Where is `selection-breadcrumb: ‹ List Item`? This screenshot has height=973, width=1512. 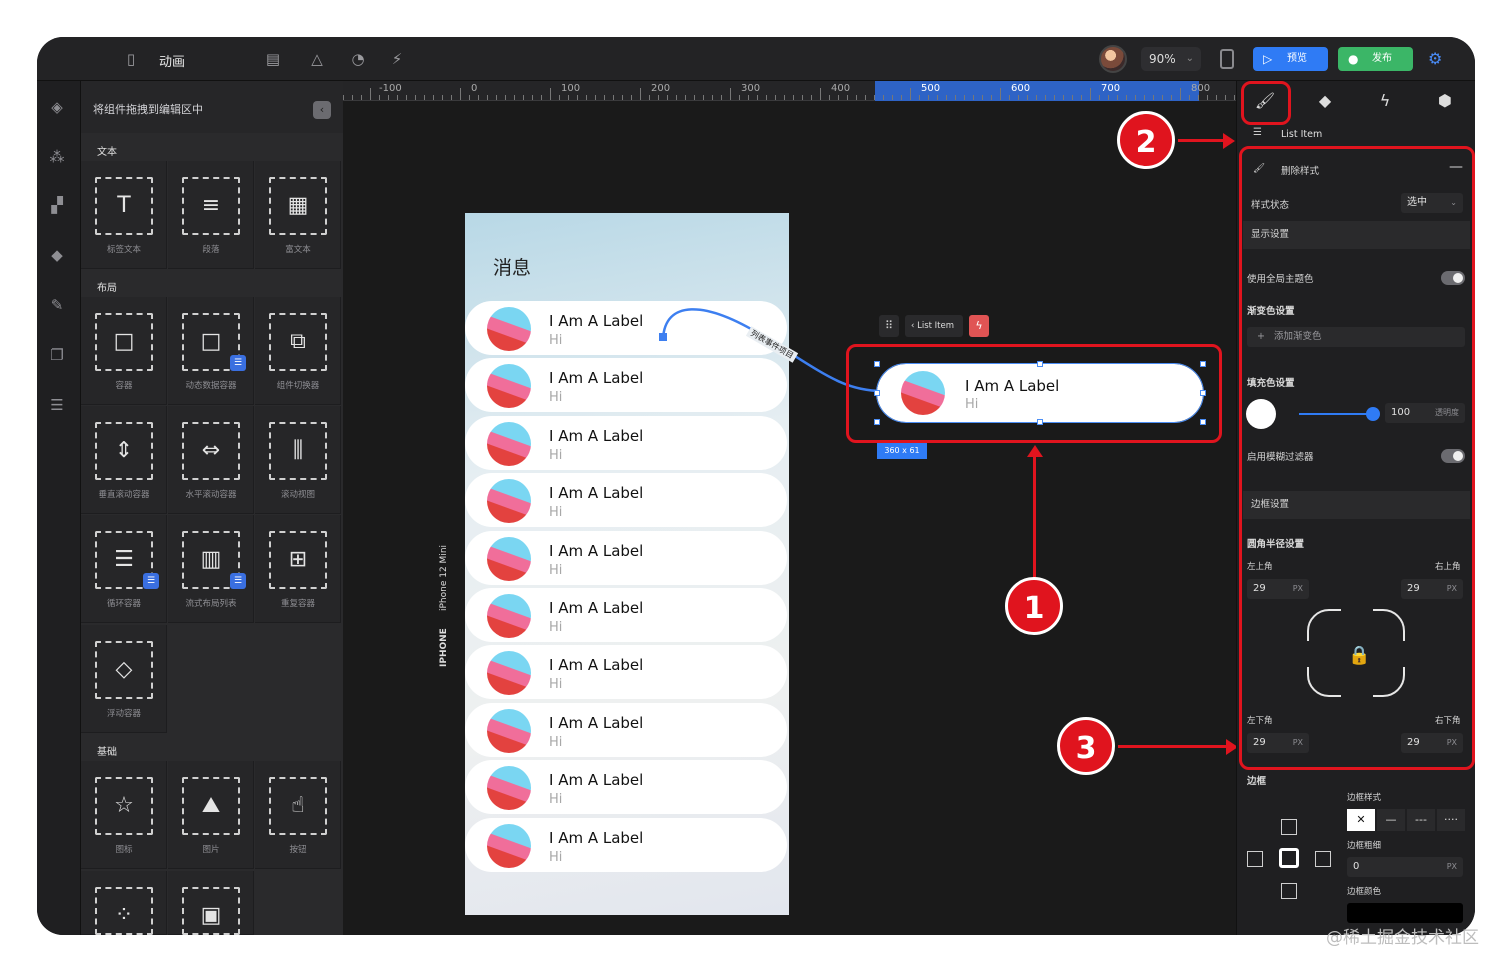 selection-breadcrumb: ‹ List Item is located at coordinates (934, 326).